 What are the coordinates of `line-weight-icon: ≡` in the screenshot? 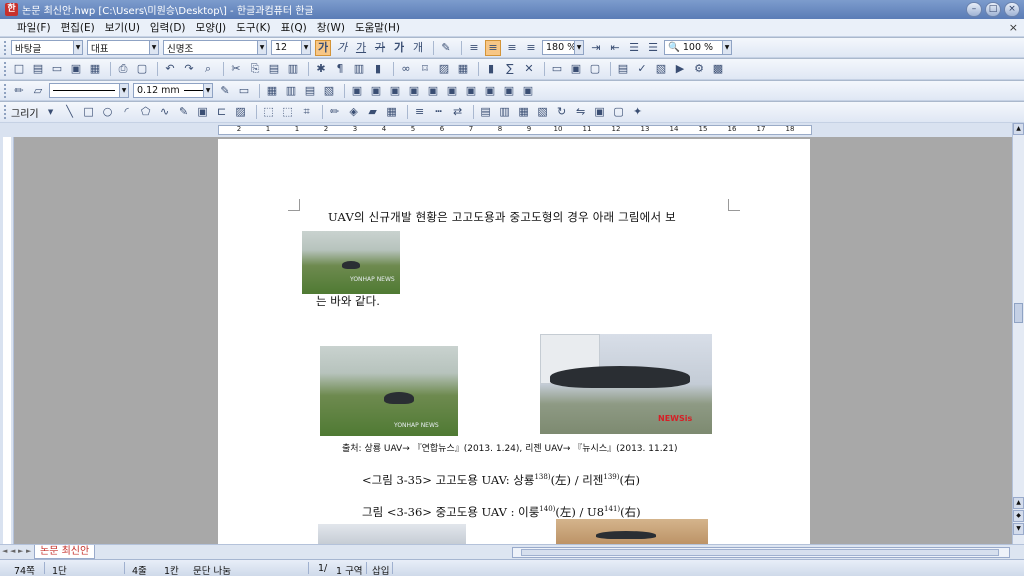 It's located at (420, 112).